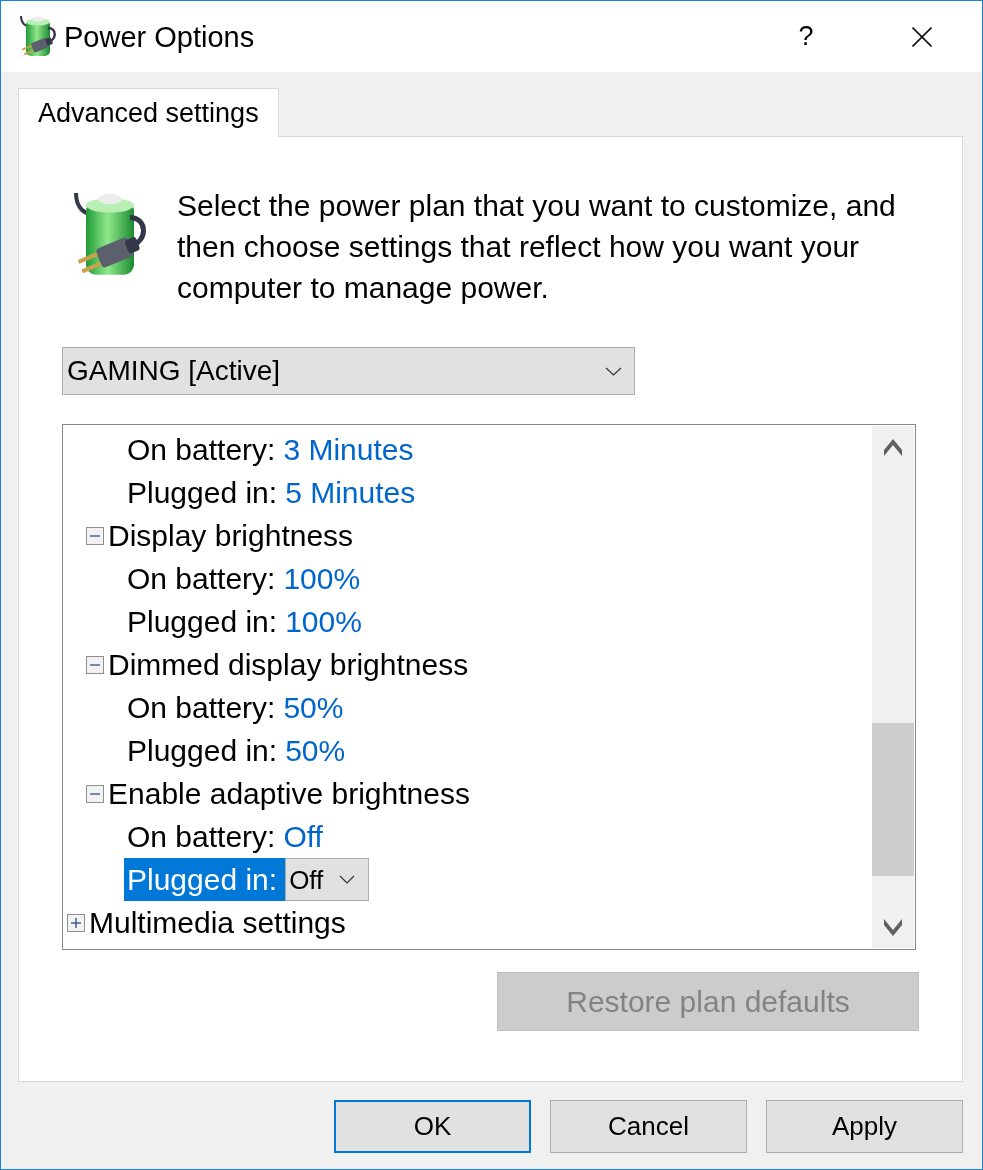 Image resolution: width=983 pixels, height=1170 pixels. Describe the element at coordinates (648, 1126) in the screenshot. I see `dialog-button: Cancel` at that location.